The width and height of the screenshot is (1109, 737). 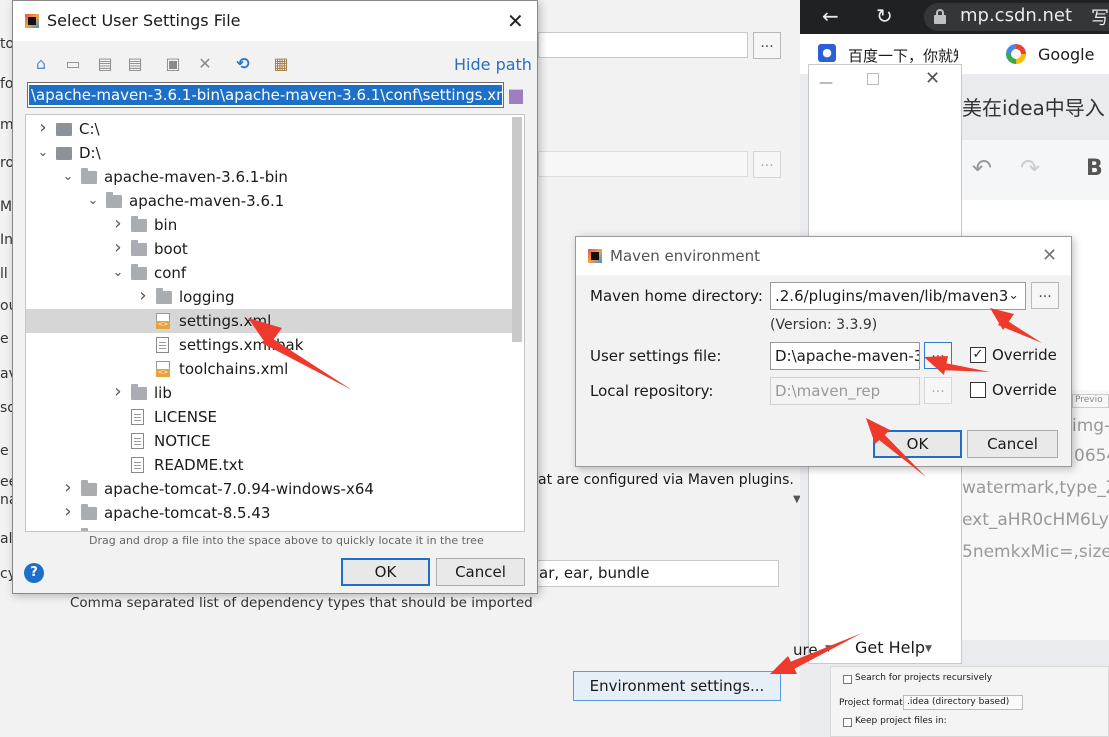 What do you see at coordinates (269, 369) in the screenshot?
I see `tree-file-row: toolchains.xml` at bounding box center [269, 369].